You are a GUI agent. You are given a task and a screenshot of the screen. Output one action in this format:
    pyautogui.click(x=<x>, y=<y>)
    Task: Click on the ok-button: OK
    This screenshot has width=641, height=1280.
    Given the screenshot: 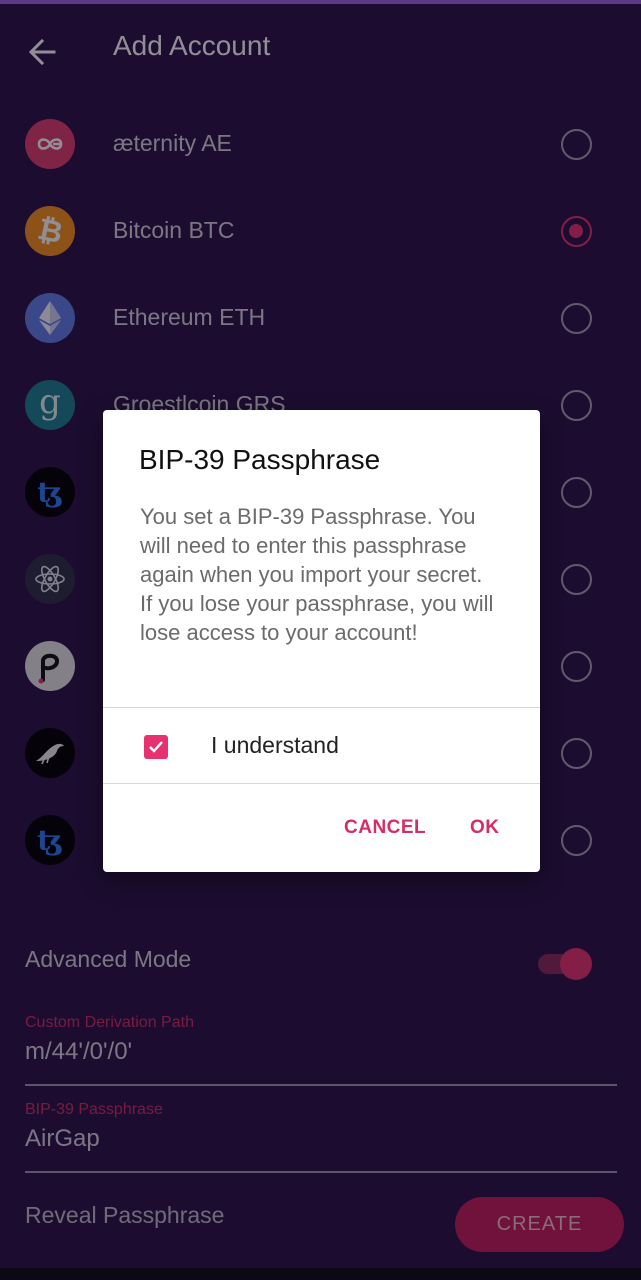 What is the action you would take?
    pyautogui.click(x=485, y=828)
    